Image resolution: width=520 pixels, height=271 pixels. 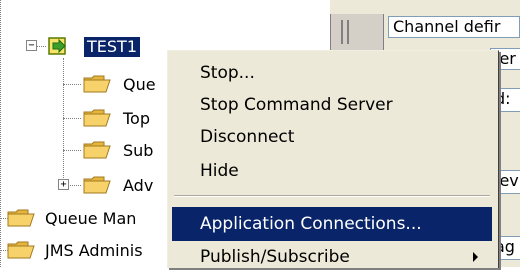 What do you see at coordinates (63, 184) in the screenshot?
I see `expand-toggle: +` at bounding box center [63, 184].